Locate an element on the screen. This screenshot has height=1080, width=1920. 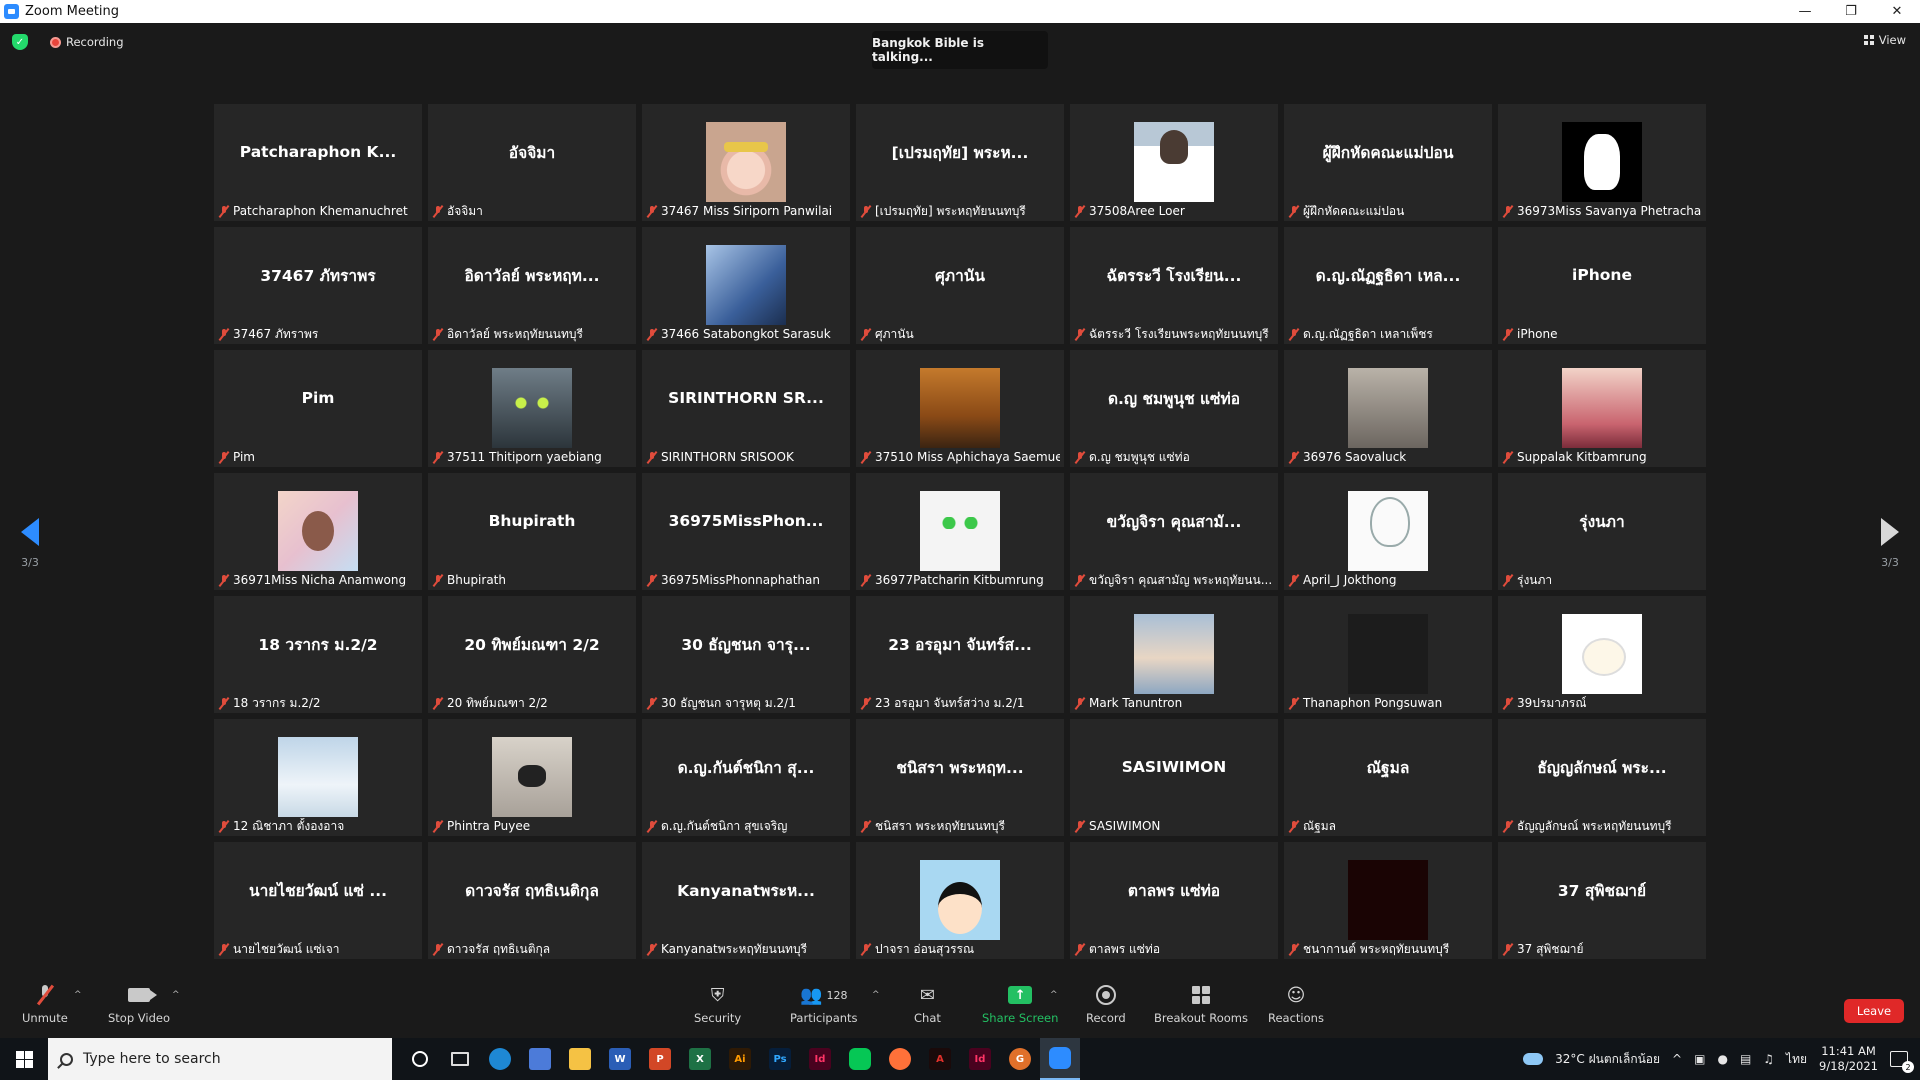
participant-tile: Kanyanatพระห... Kanyanatพระหฤทัยนนทบุรี is located at coordinates (746, 900).